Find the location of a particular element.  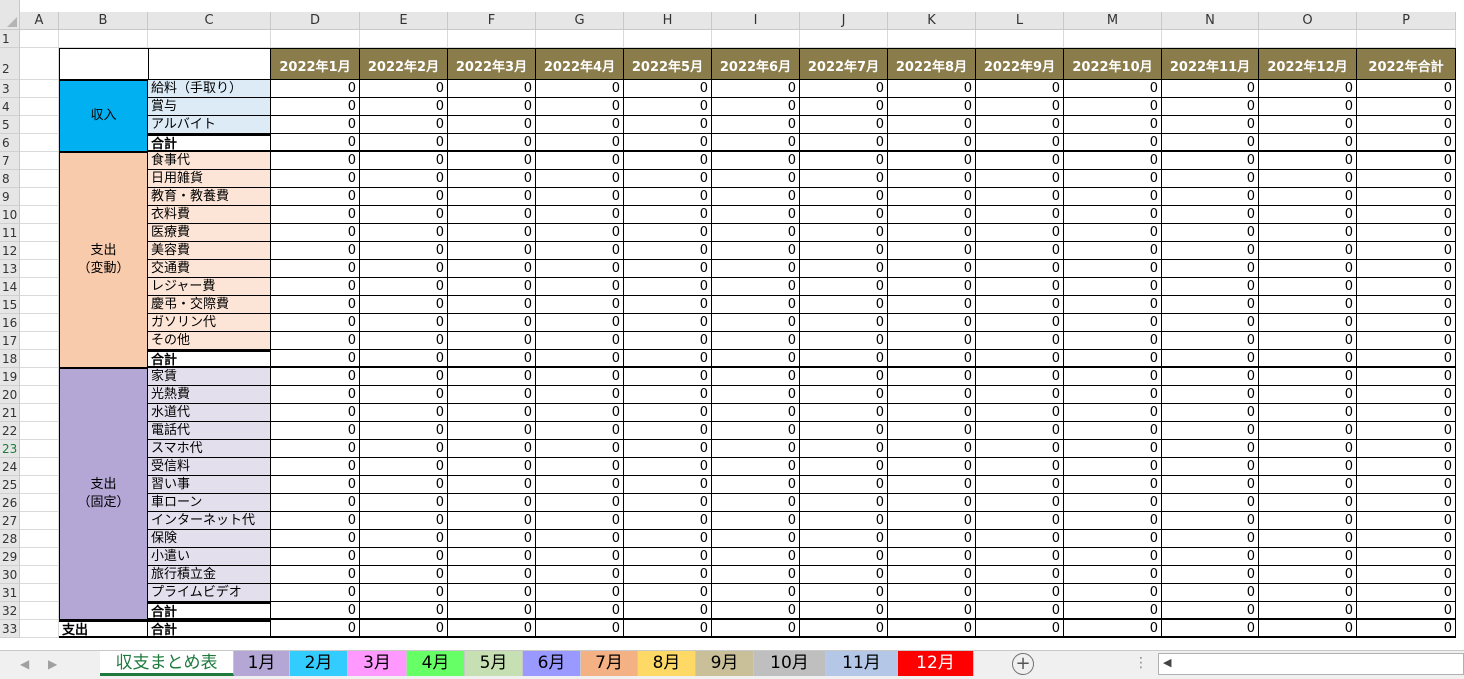

row-header-22: 22 is located at coordinates (10, 431).